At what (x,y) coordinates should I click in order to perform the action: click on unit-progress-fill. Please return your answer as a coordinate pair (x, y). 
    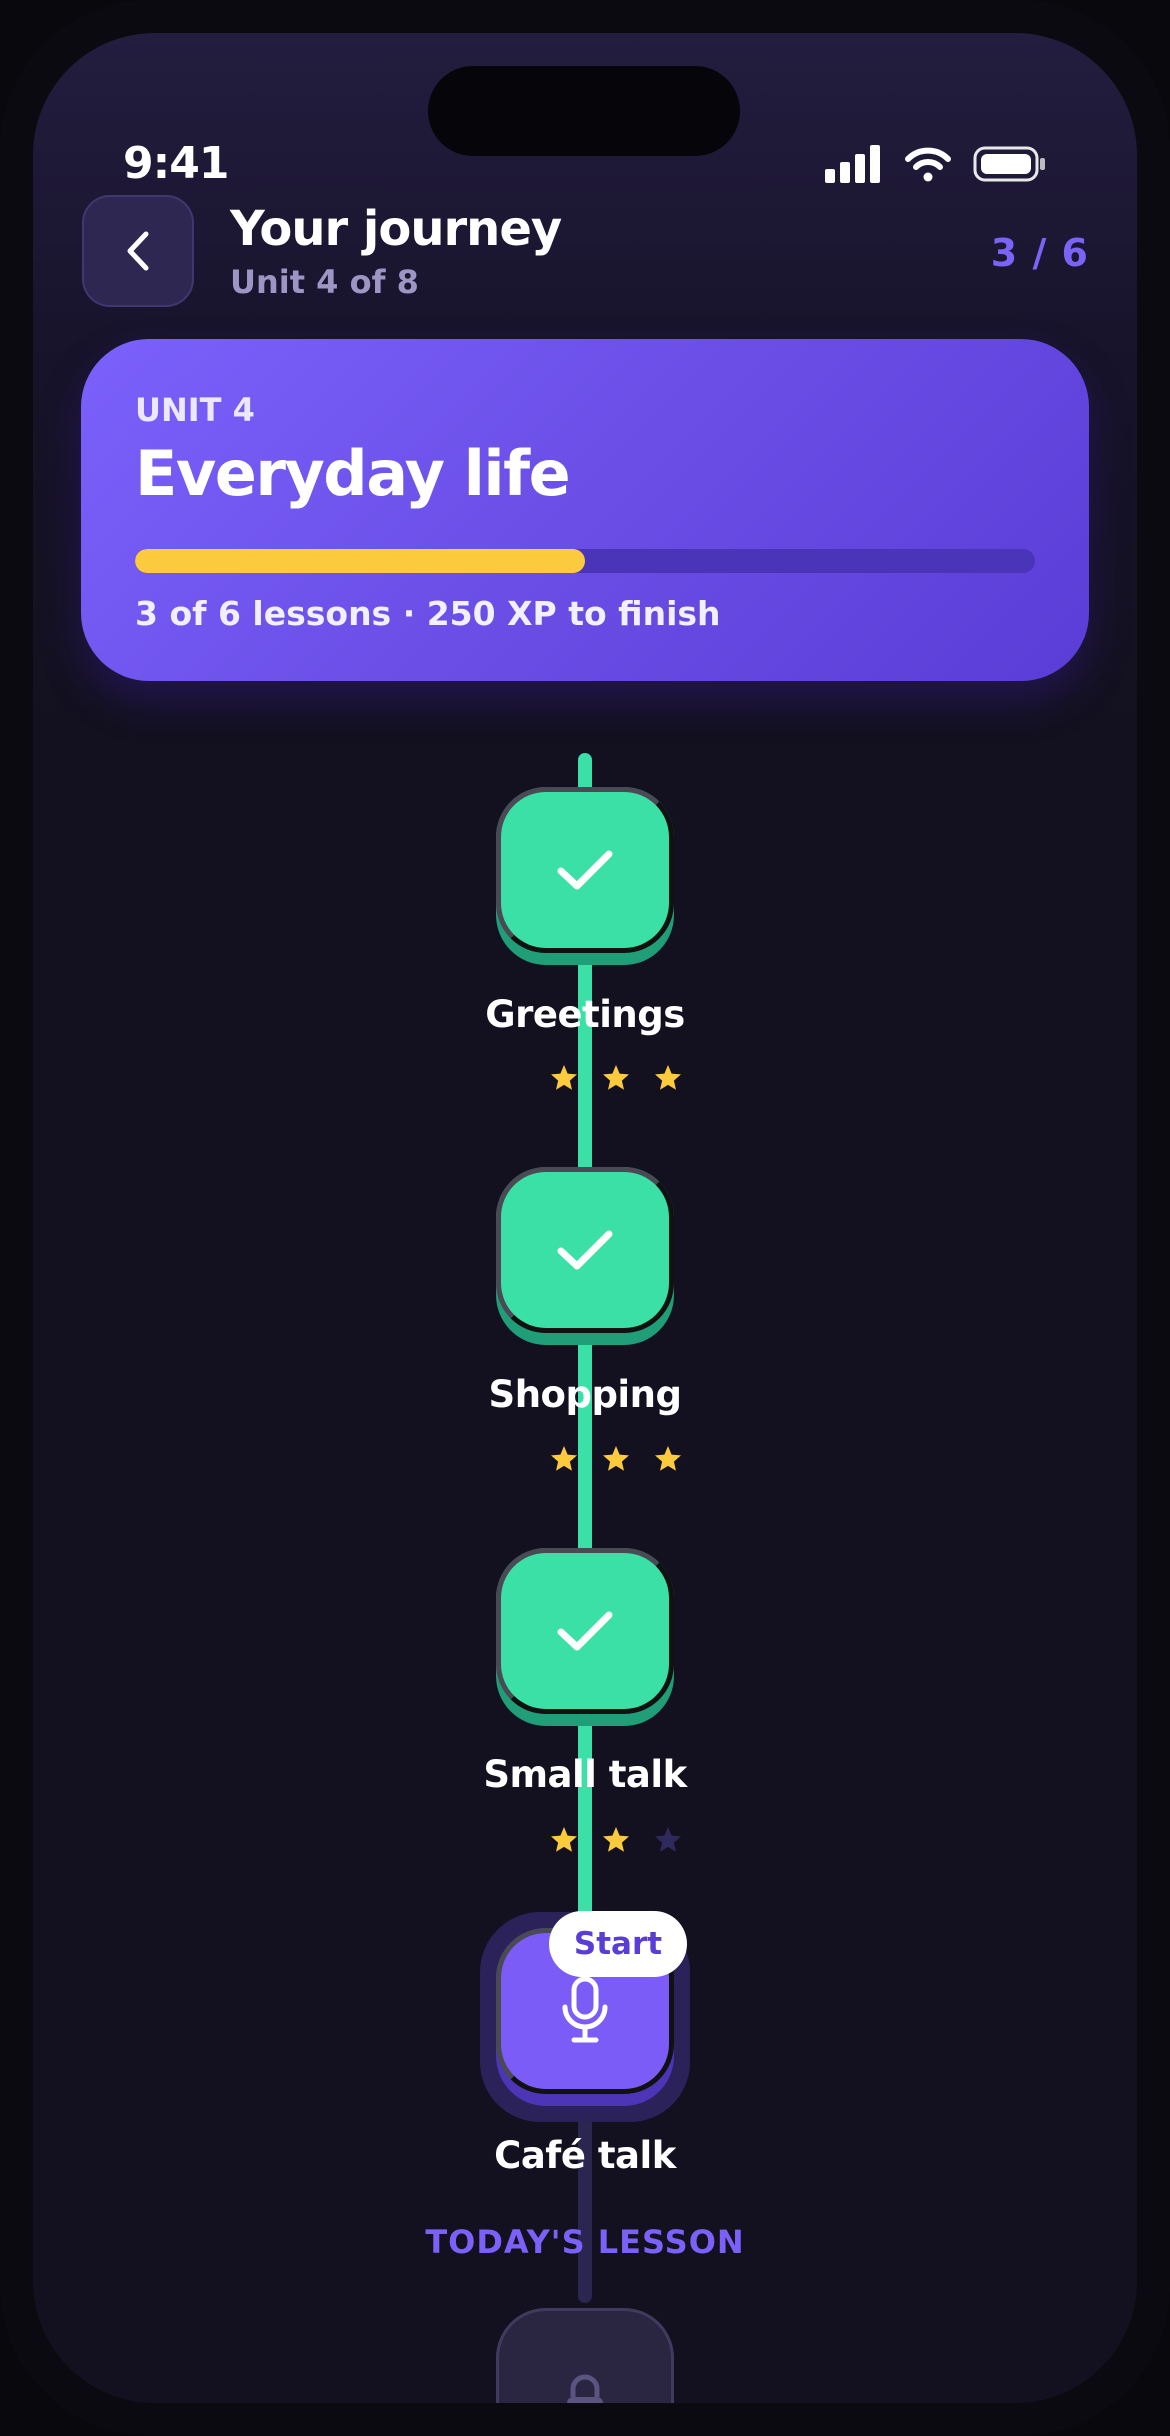
    Looking at the image, I should click on (360, 561).